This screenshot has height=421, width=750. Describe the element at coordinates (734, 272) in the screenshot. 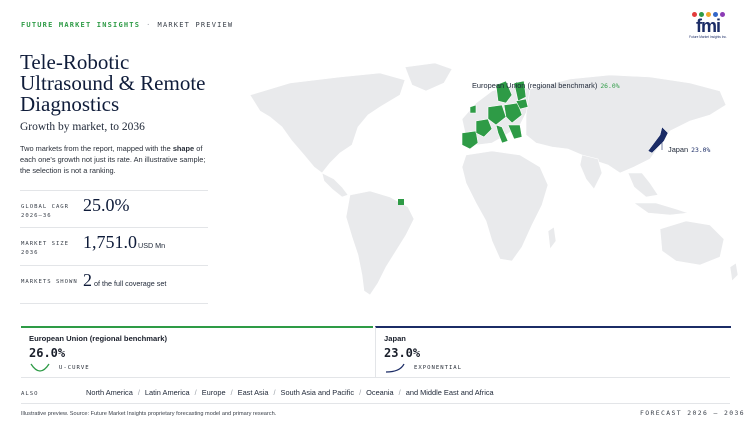

I see `new-zealand-landmass` at that location.